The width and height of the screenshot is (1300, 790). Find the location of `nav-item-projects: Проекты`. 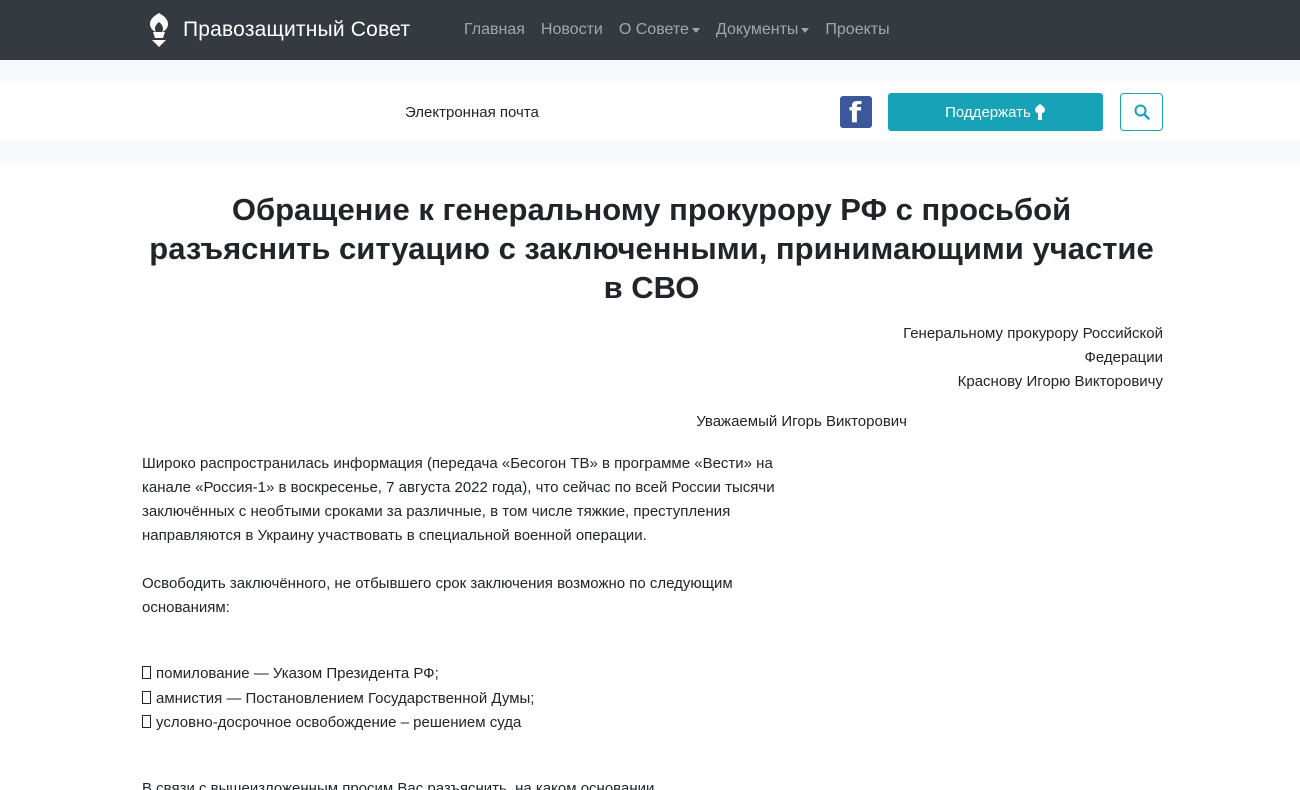

nav-item-projects: Проекты is located at coordinates (857, 30).